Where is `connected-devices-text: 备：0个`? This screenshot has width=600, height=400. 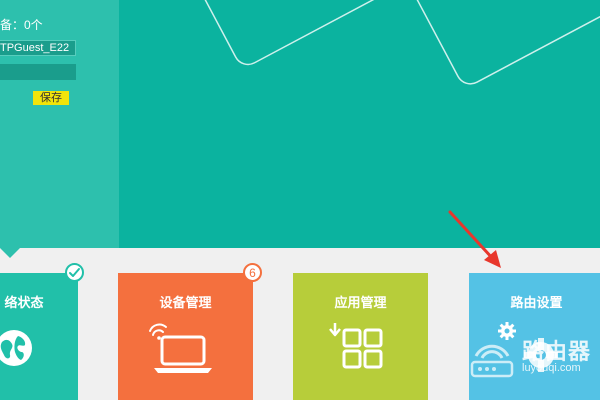
connected-devices-text: 备：0个 is located at coordinates (21, 25).